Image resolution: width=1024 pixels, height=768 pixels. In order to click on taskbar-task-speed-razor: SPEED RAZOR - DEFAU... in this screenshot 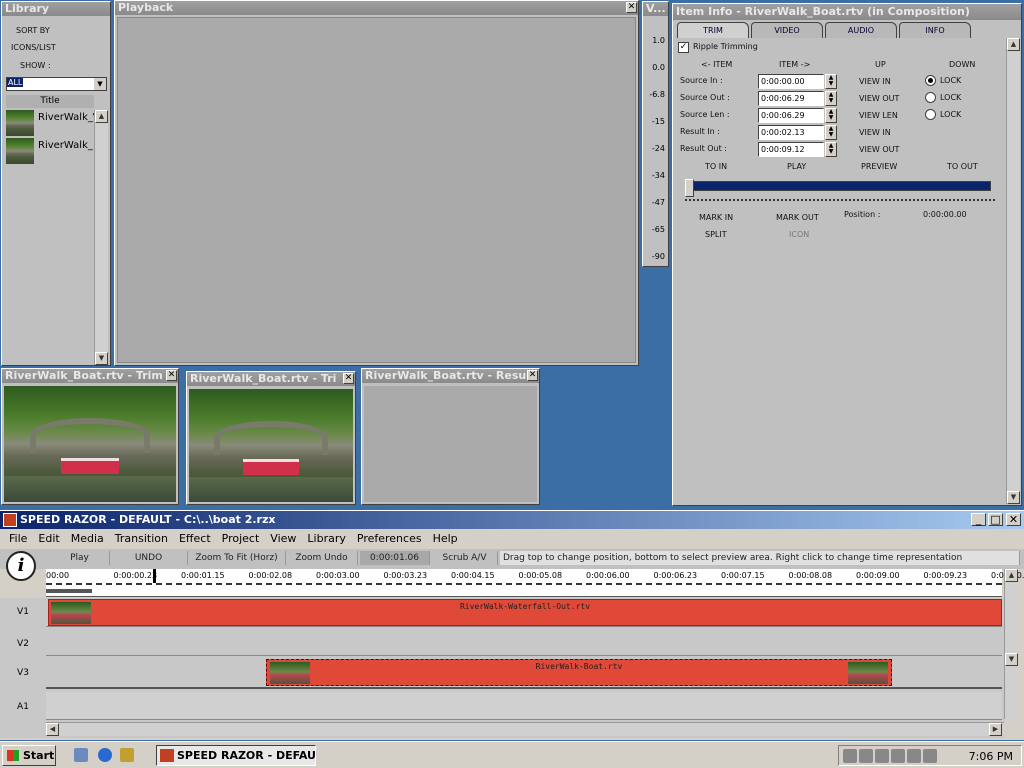, I will do `click(236, 755)`.